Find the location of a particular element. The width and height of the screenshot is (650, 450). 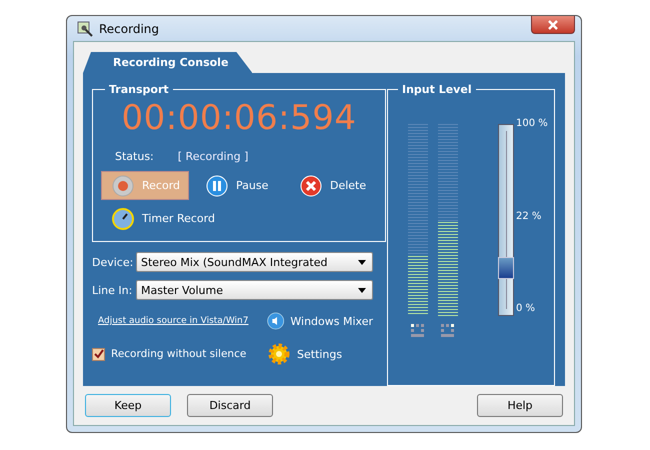

windows-mixer-button: Windows Mixer is located at coordinates (320, 321).